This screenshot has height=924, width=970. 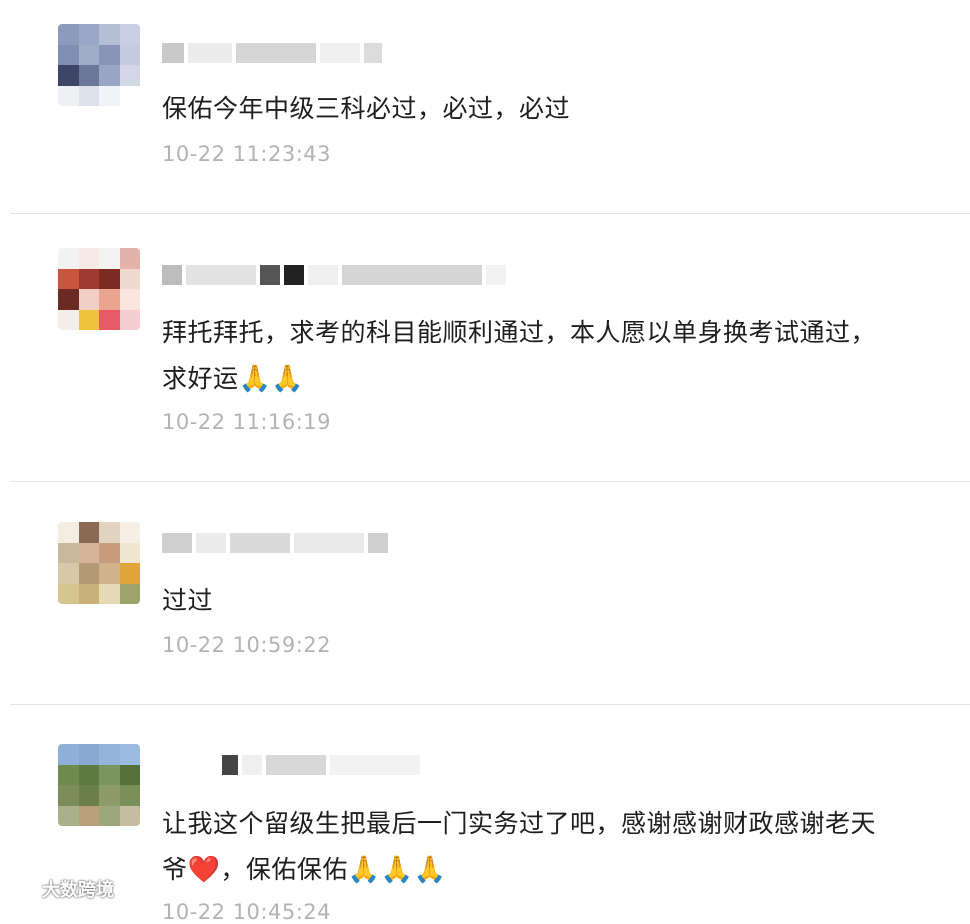 I want to click on praying-hands-icon: 🙏🙏, so click(x=271, y=379).